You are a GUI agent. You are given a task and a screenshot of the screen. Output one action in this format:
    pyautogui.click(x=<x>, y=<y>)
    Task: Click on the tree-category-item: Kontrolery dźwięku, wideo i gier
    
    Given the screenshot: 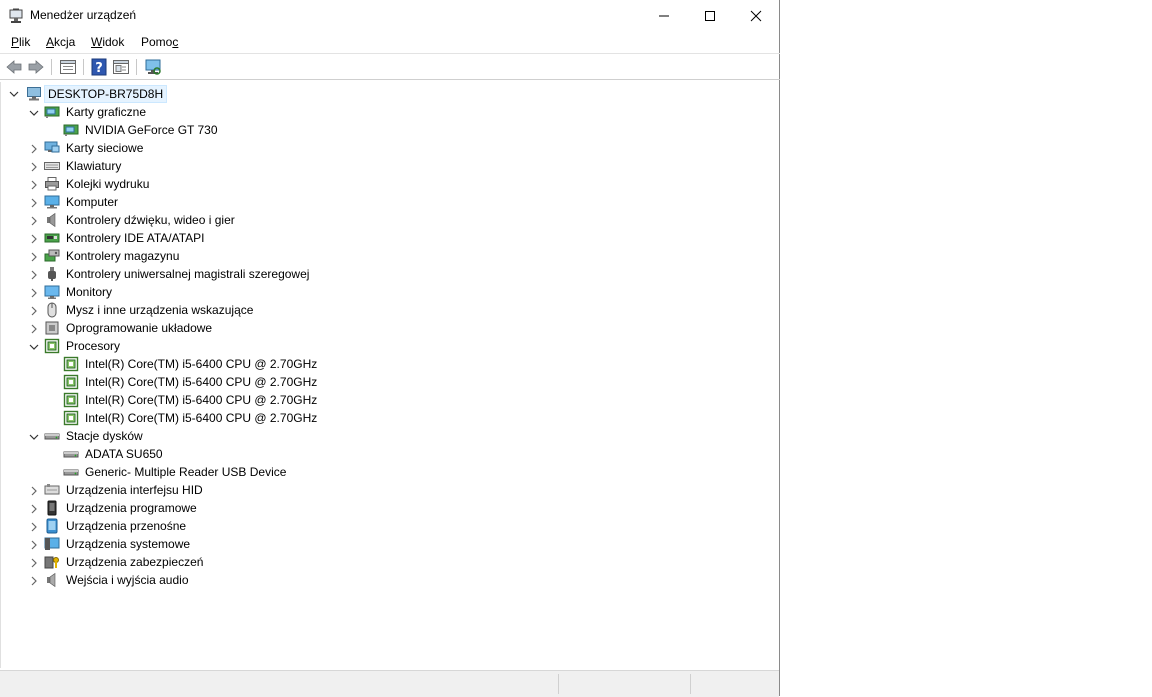 What is the action you would take?
    pyautogui.click(x=211, y=220)
    